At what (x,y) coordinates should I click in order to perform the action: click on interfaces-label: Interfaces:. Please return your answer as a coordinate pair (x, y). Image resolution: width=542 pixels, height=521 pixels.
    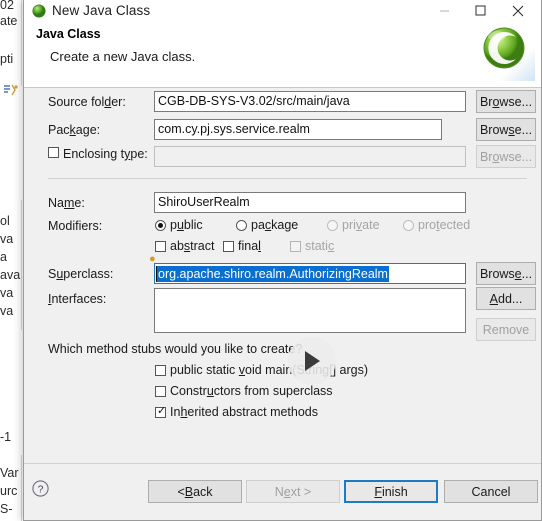
    Looking at the image, I should click on (77, 299).